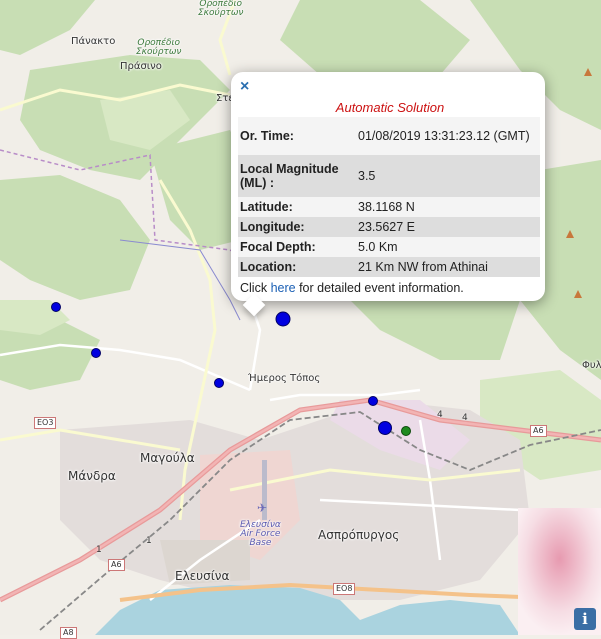  What do you see at coordinates (448, 267) in the screenshot?
I see `row-value: 21 Km NW from Athinai` at bounding box center [448, 267].